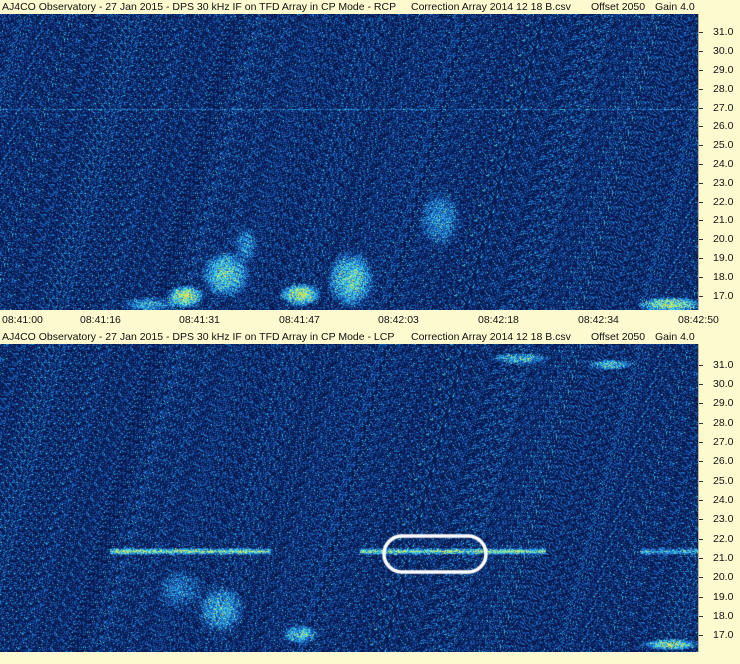 The width and height of the screenshot is (740, 664). Describe the element at coordinates (370, 658) in the screenshot. I see `bottom-strip` at that location.